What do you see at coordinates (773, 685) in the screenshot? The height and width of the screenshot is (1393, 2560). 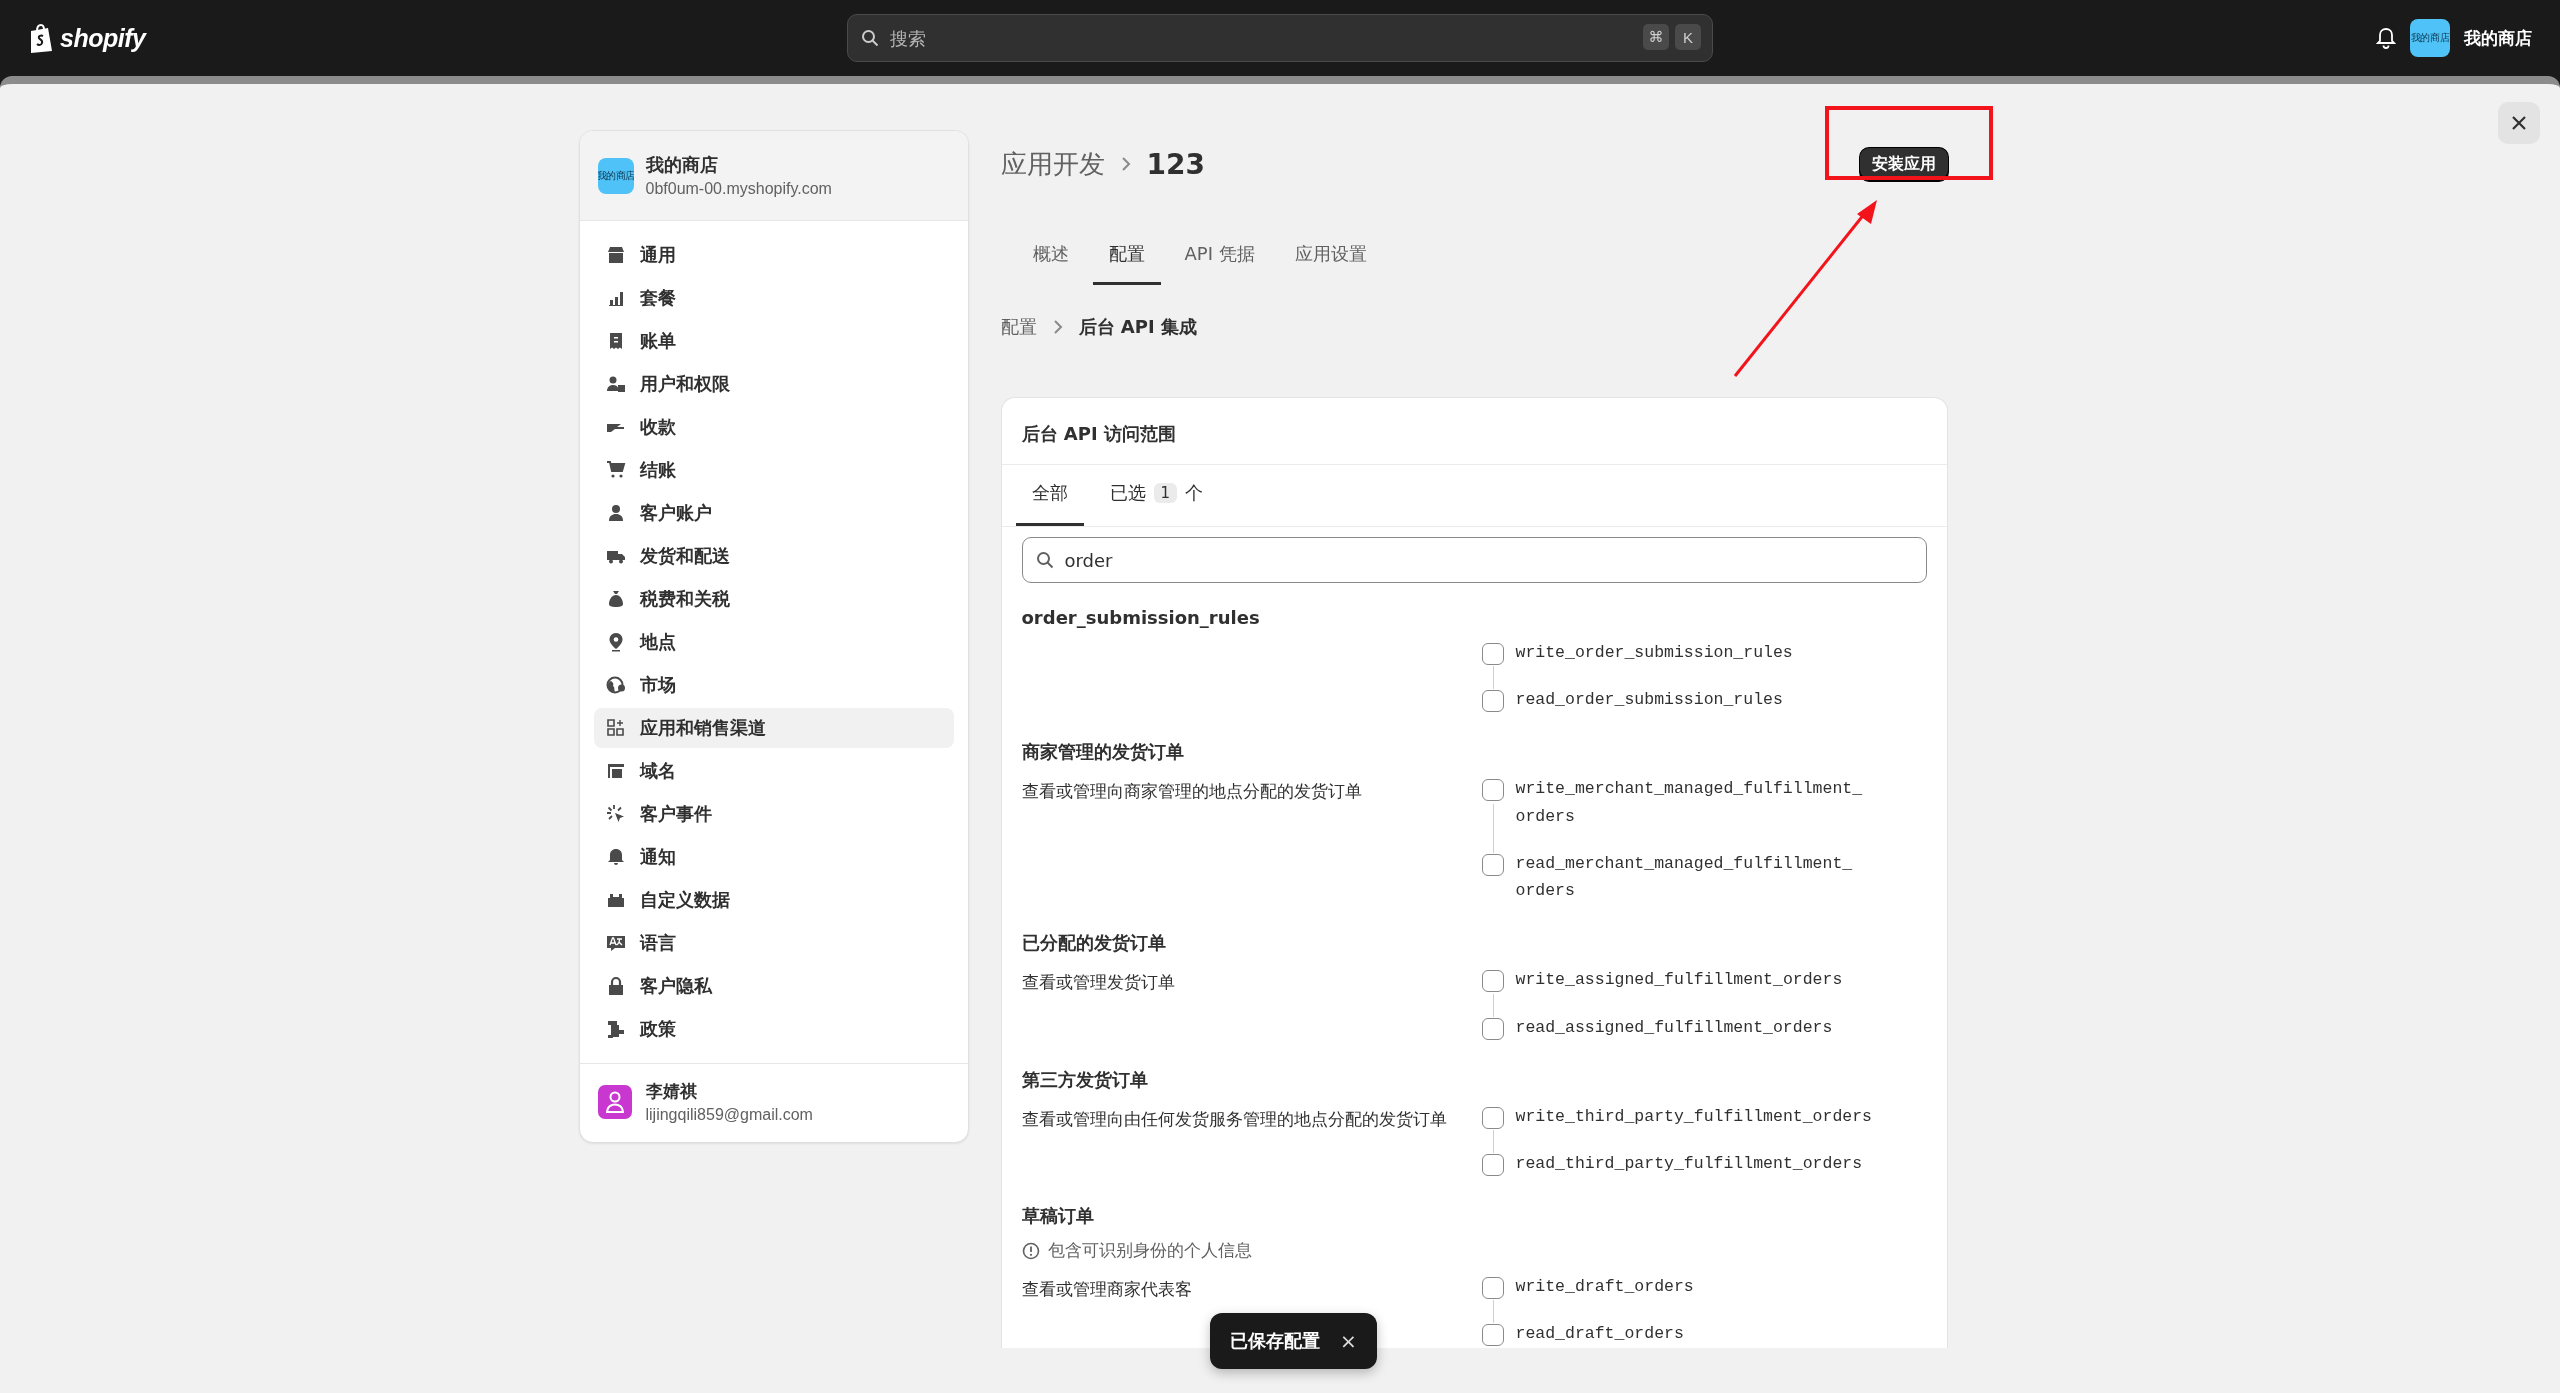 I see `sidebar-item: 市场` at bounding box center [773, 685].